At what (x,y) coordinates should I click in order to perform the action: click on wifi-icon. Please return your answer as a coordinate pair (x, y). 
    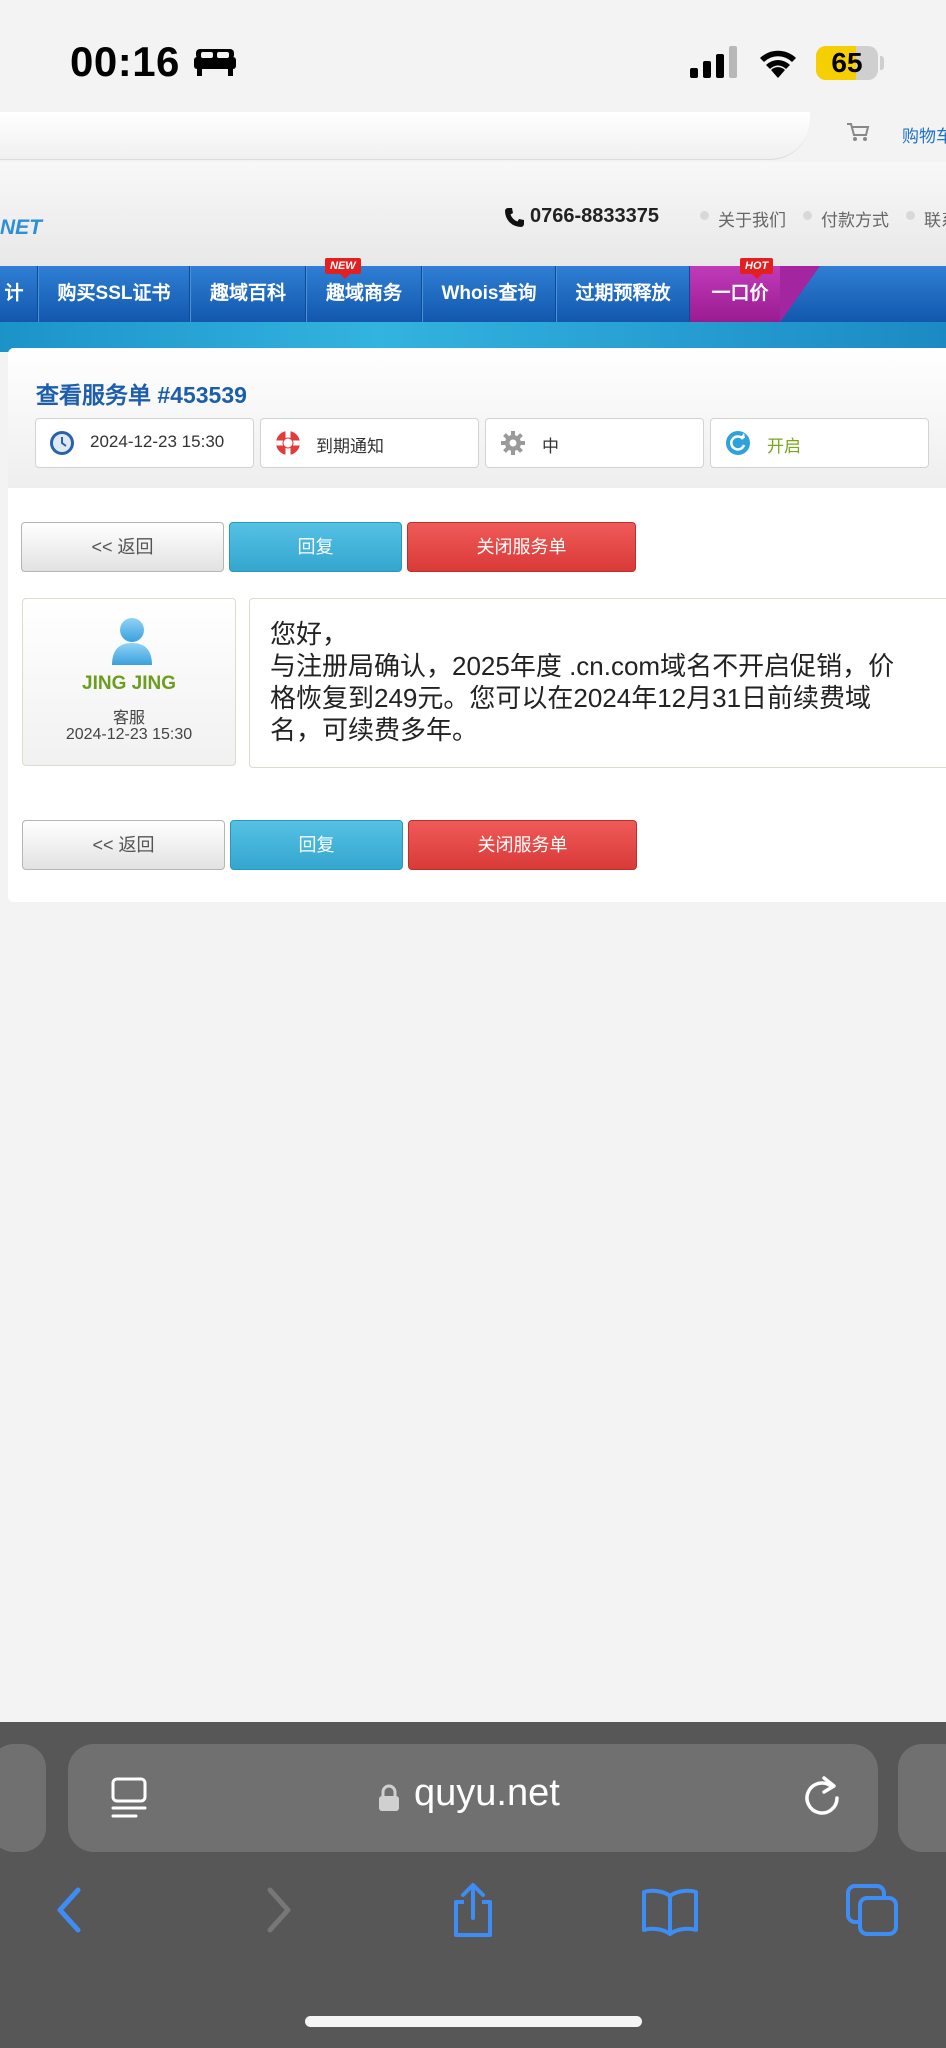
    Looking at the image, I should click on (778, 64).